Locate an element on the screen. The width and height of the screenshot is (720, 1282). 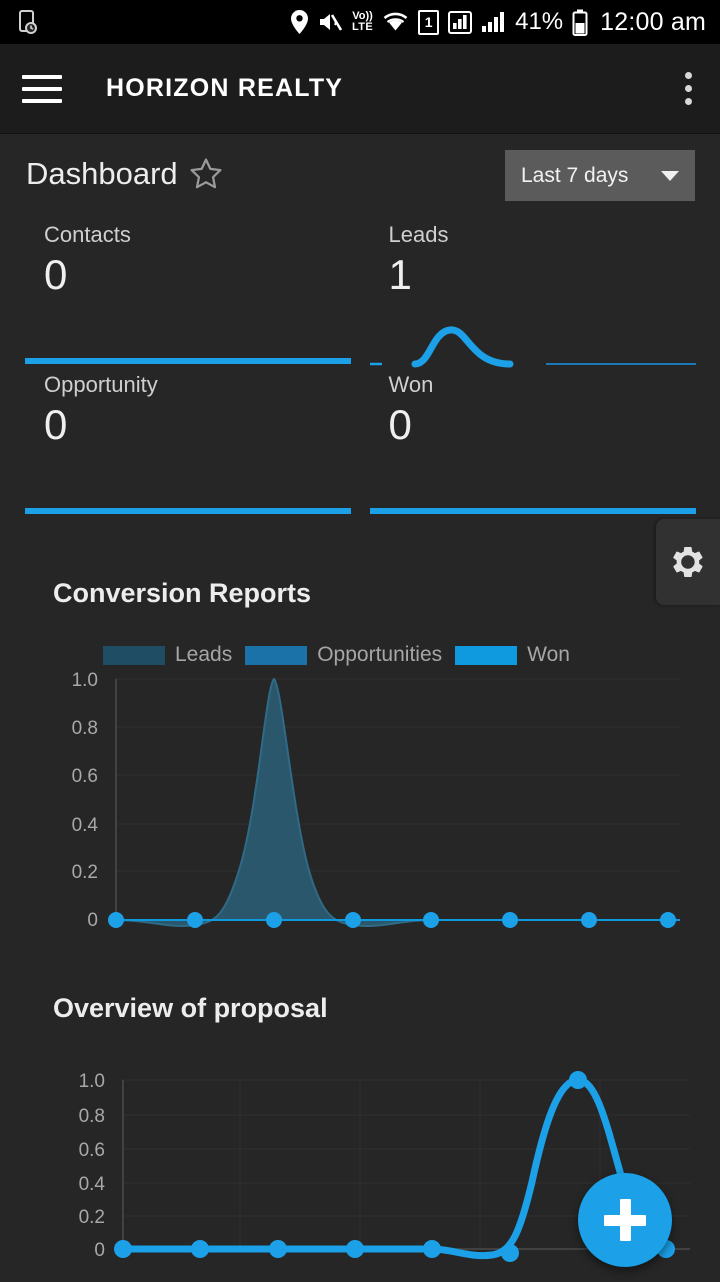
dashboard-header: Dashboard Last 7 days is located at coordinates (360, 174).